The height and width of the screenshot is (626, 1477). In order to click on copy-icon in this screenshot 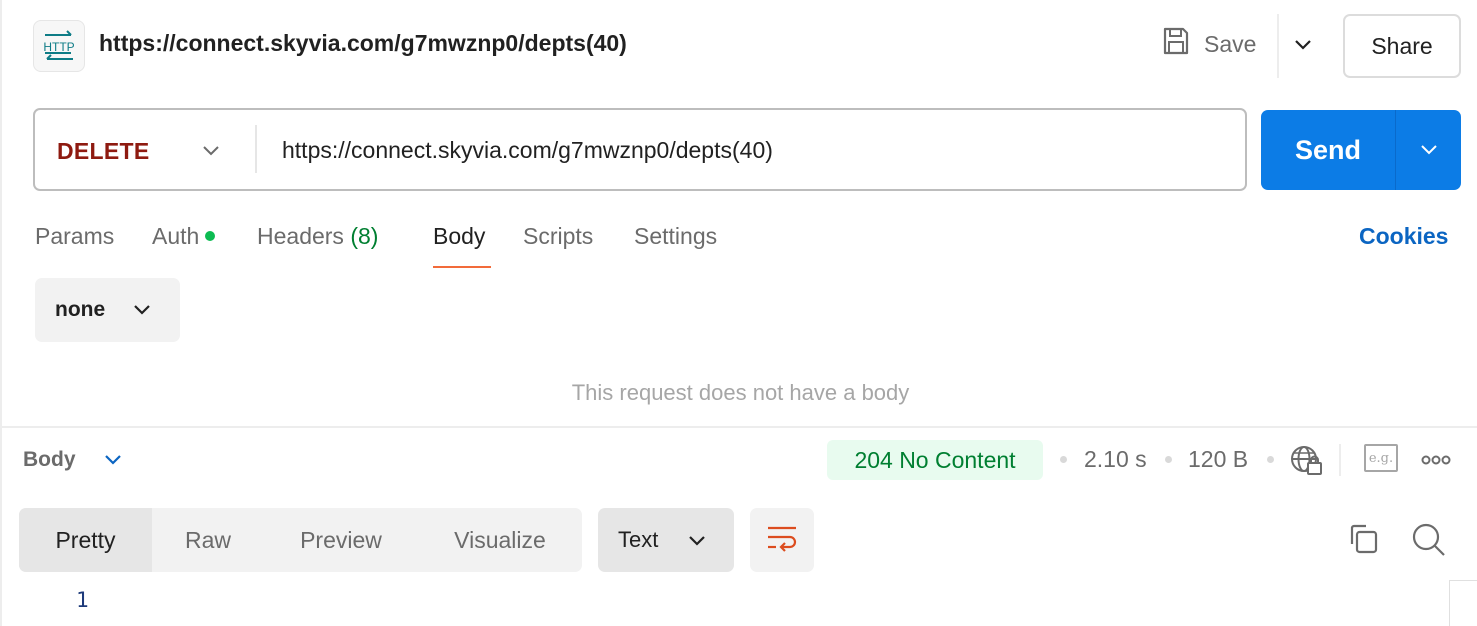, I will do `click(1364, 539)`.